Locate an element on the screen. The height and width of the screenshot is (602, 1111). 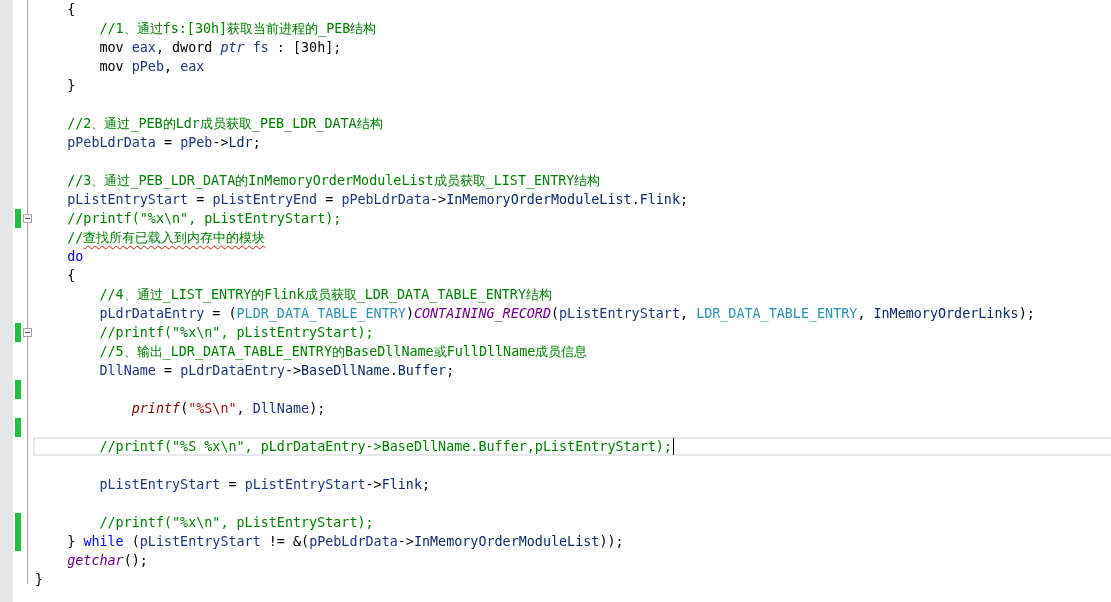
code-line: pPebLdrData = pPeb->Ldr; is located at coordinates (164, 143).